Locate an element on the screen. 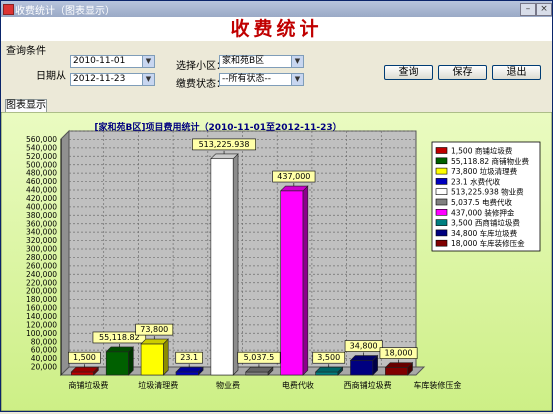 This screenshot has height=414, width=553. app-icon is located at coordinates (8, 9).